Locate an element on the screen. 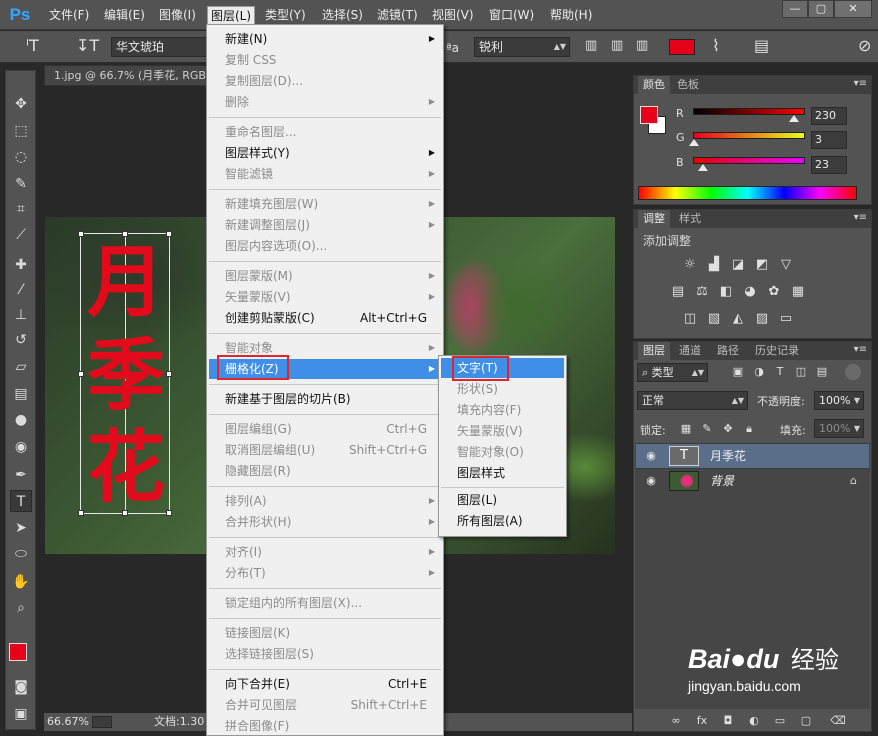 The image size is (878, 736). layer-menu-item-0: 新建(N) ▶ is located at coordinates (325, 39).